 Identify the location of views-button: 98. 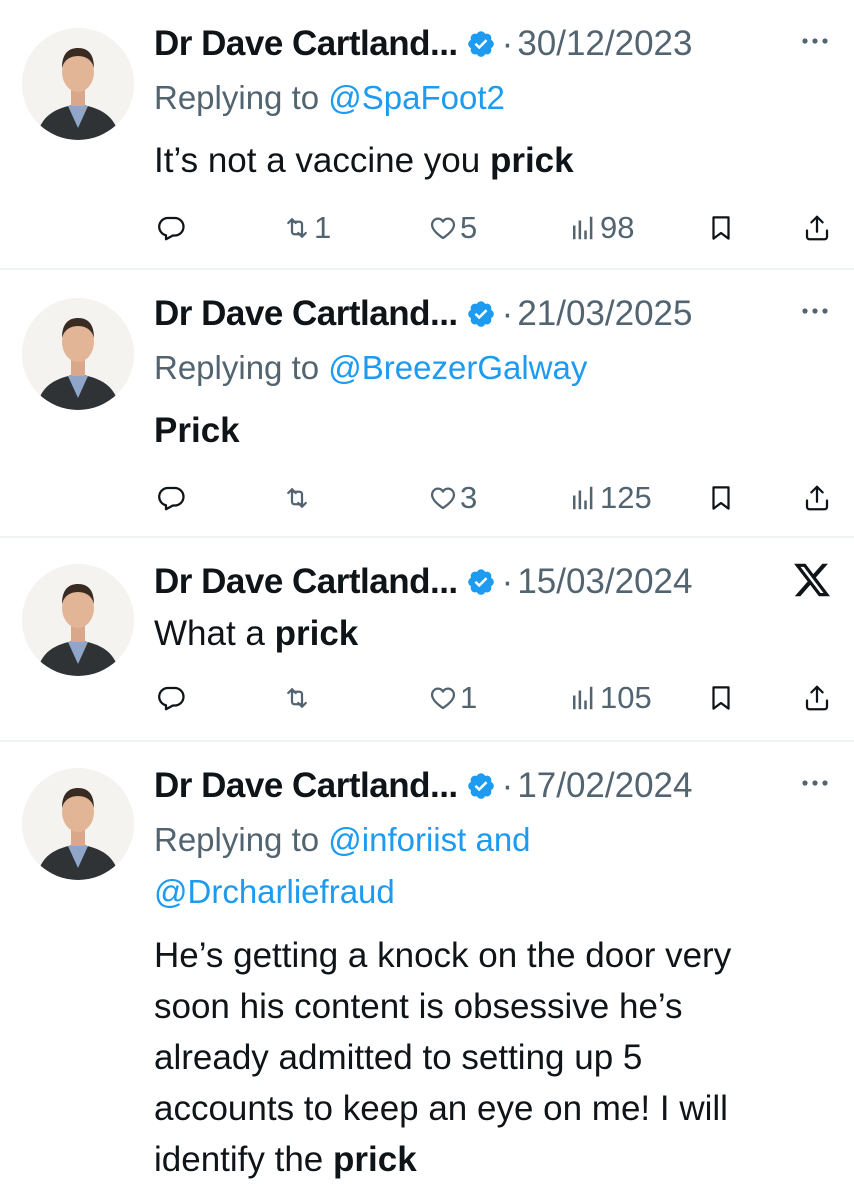
(601, 228).